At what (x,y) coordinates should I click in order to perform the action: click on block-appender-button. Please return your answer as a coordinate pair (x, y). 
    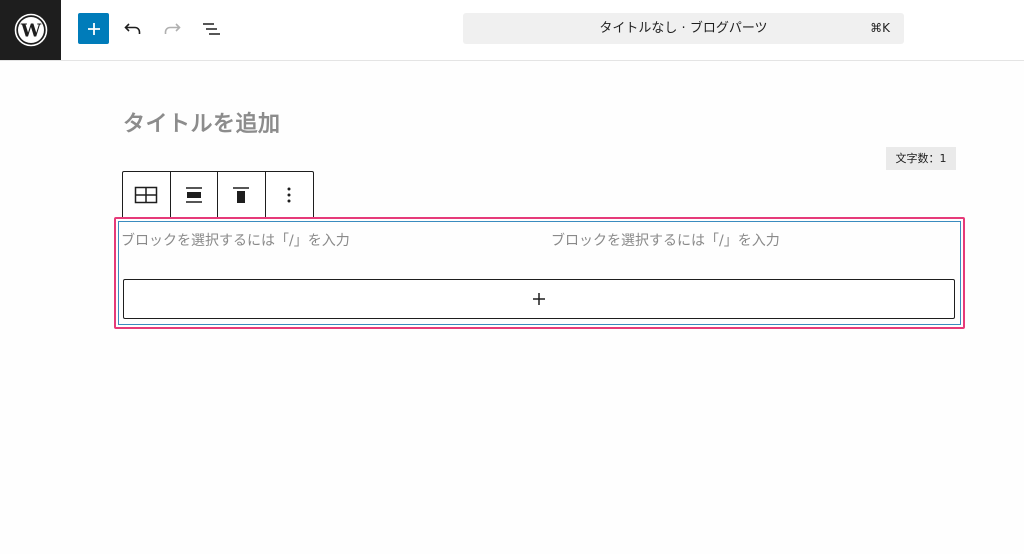
    Looking at the image, I should click on (539, 299).